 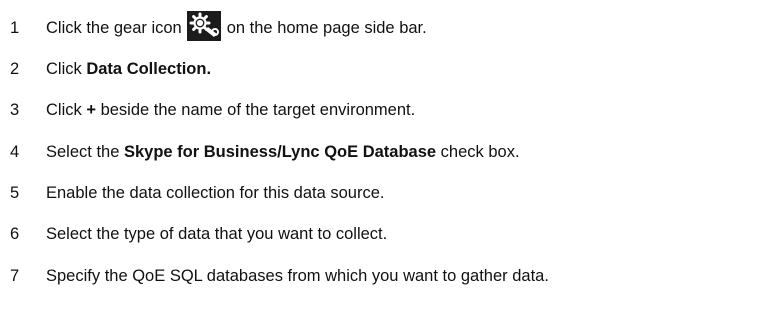 I want to click on step-text-bold: Data Collection., so click(x=149, y=69).